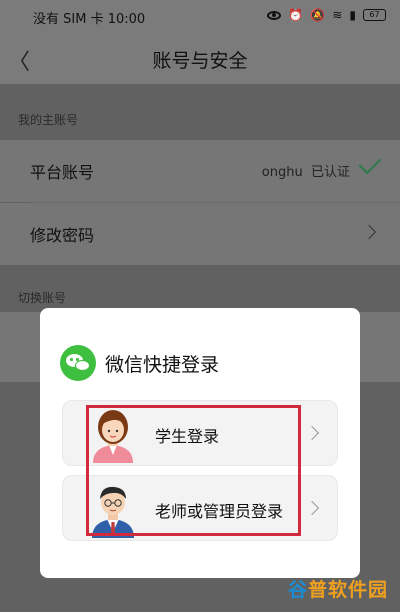 The width and height of the screenshot is (400, 612). What do you see at coordinates (42, 298) in the screenshot?
I see `switch-account-section-label: 切换账号` at bounding box center [42, 298].